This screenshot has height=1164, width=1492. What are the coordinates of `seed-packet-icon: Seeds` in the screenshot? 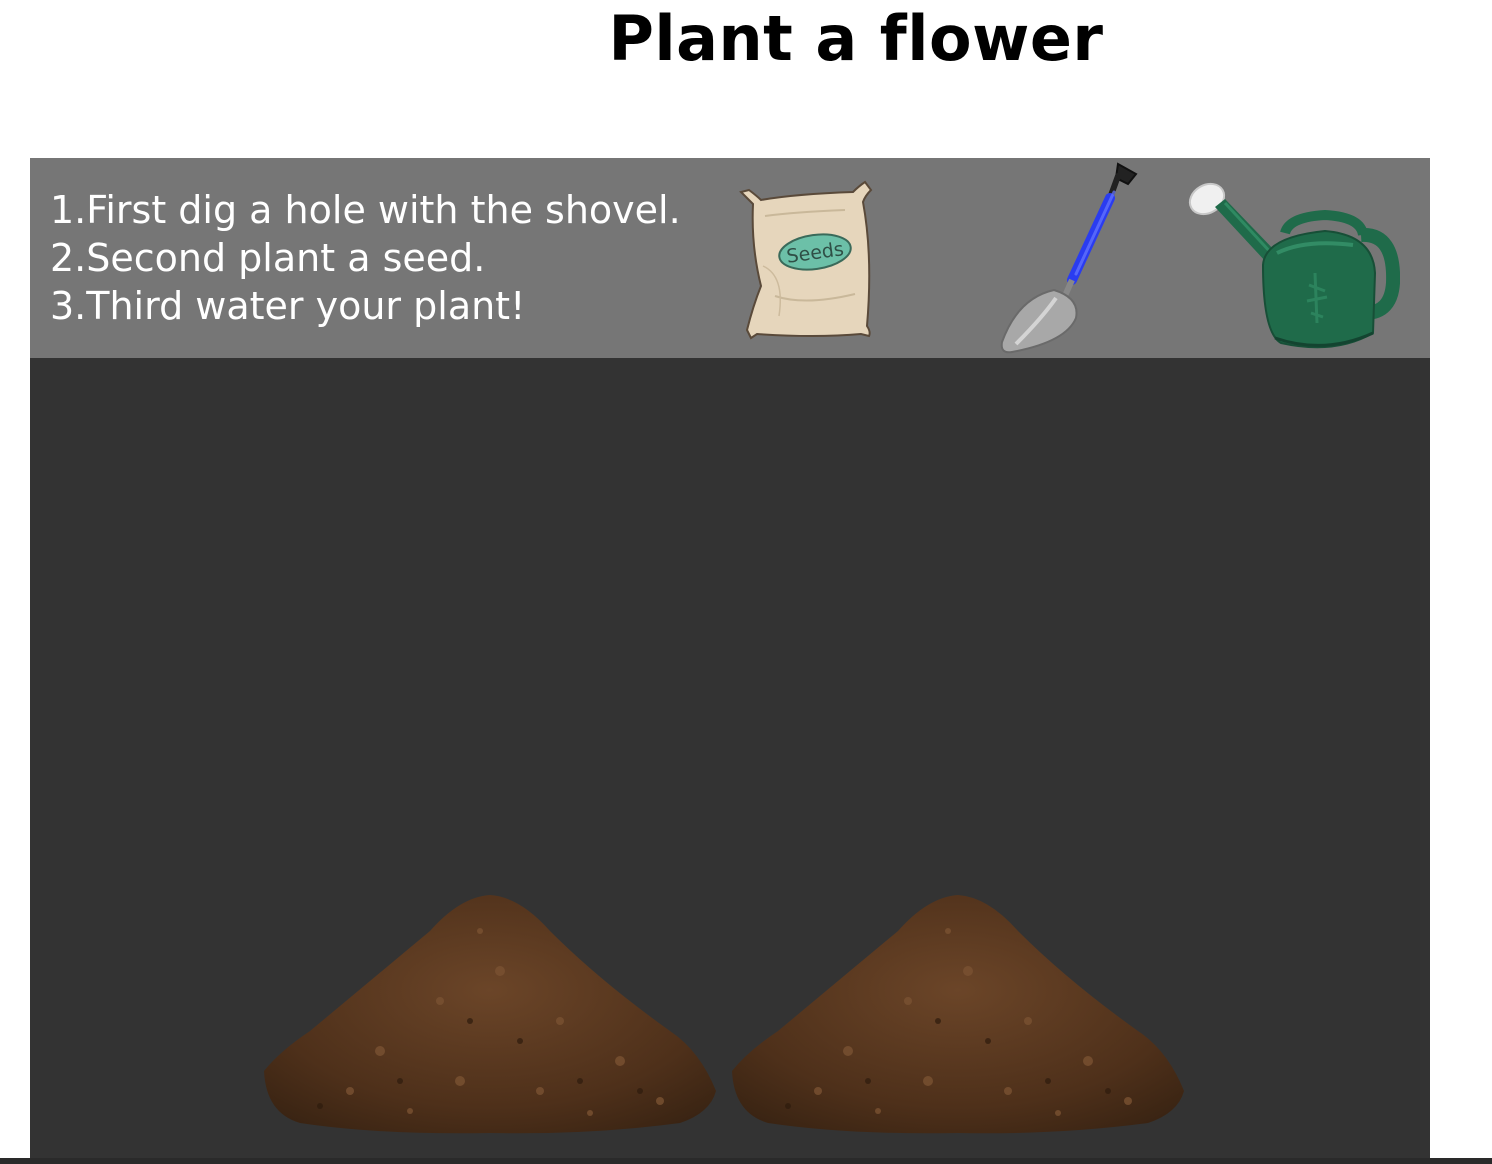 It's located at (807, 258).